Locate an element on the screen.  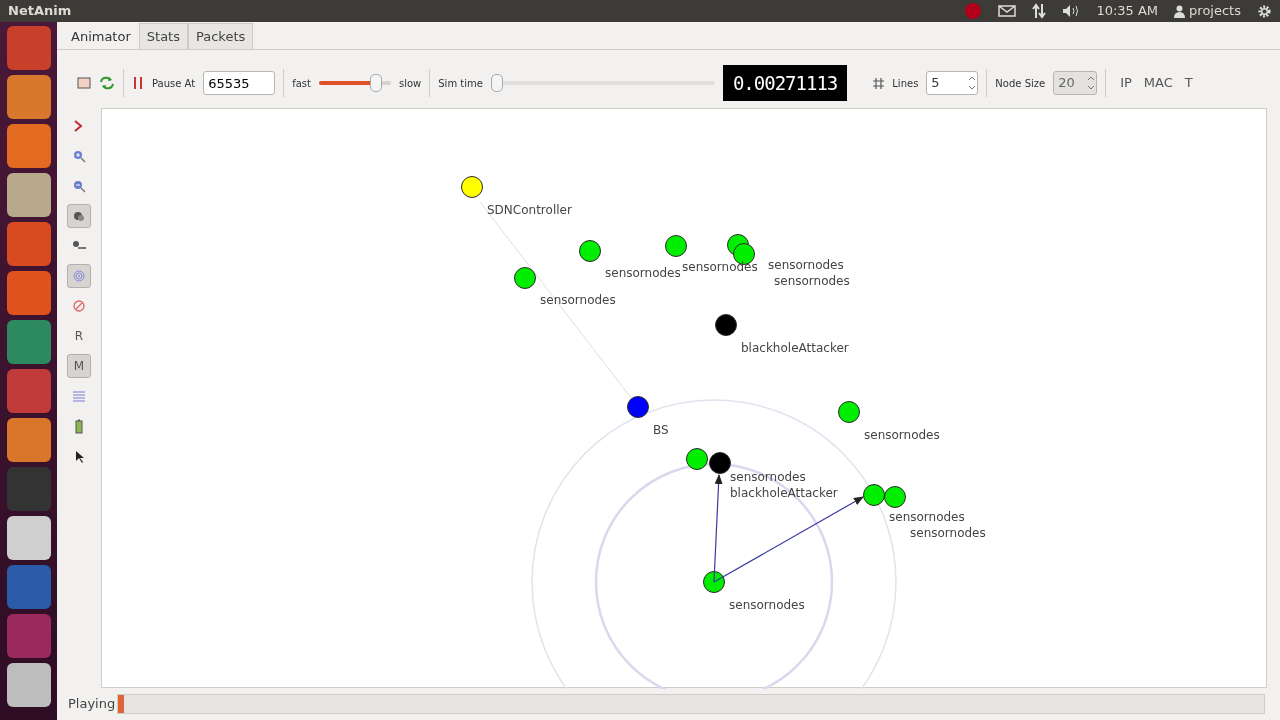
toggle-button: R is located at coordinates (79, 336).